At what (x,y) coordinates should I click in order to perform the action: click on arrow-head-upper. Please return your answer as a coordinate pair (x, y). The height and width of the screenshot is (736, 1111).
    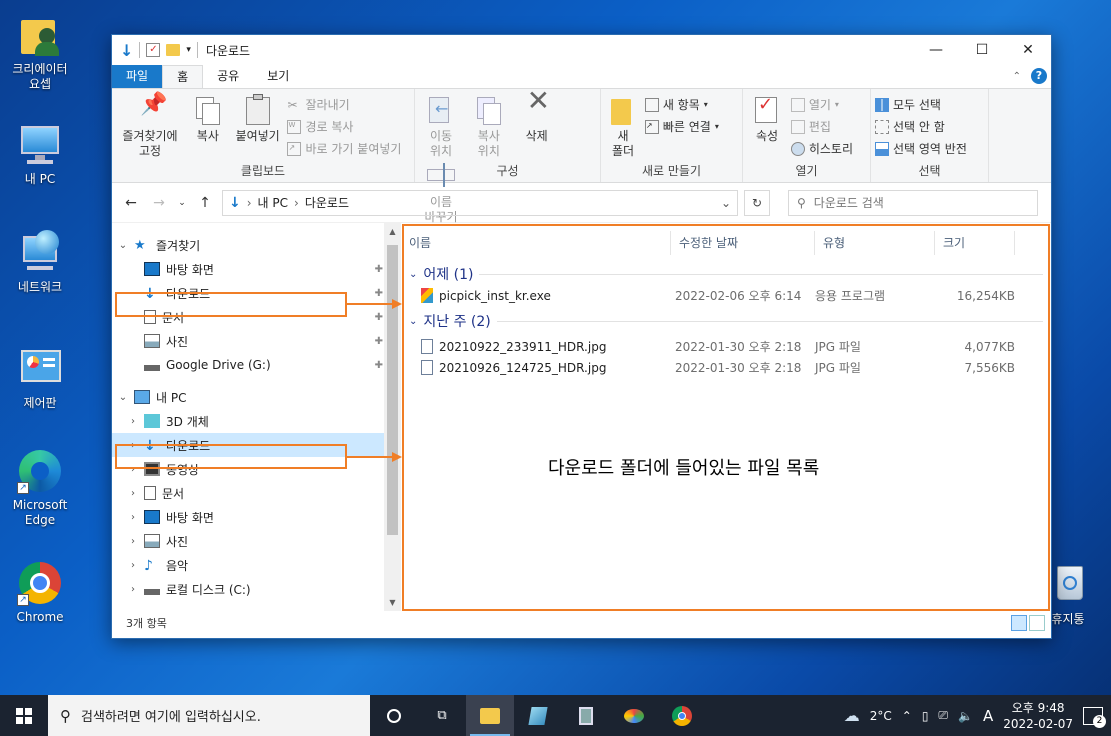
    Looking at the image, I should click on (397, 304).